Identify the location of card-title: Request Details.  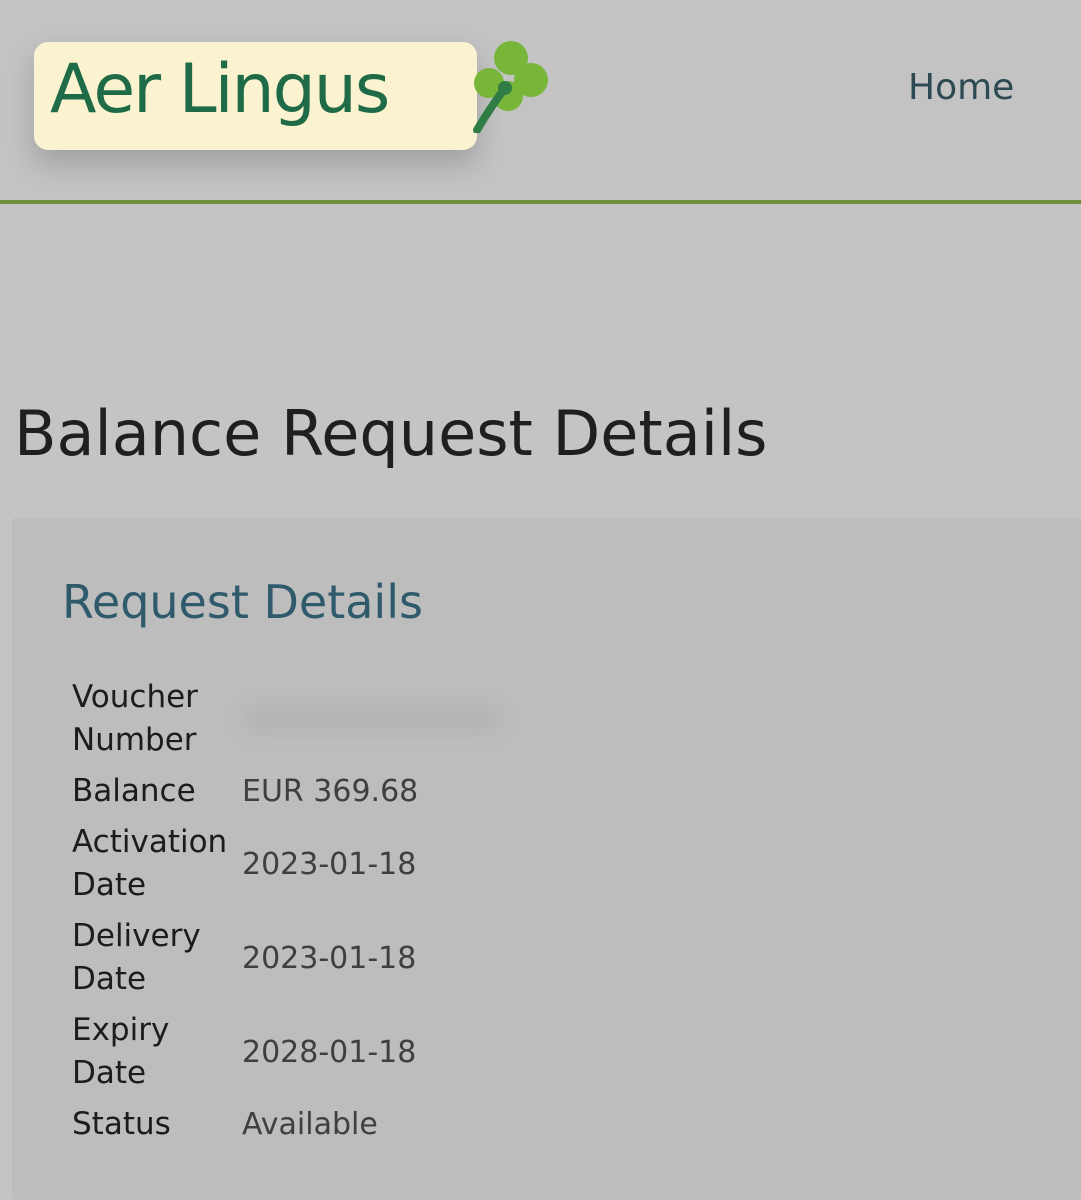
(242, 602).